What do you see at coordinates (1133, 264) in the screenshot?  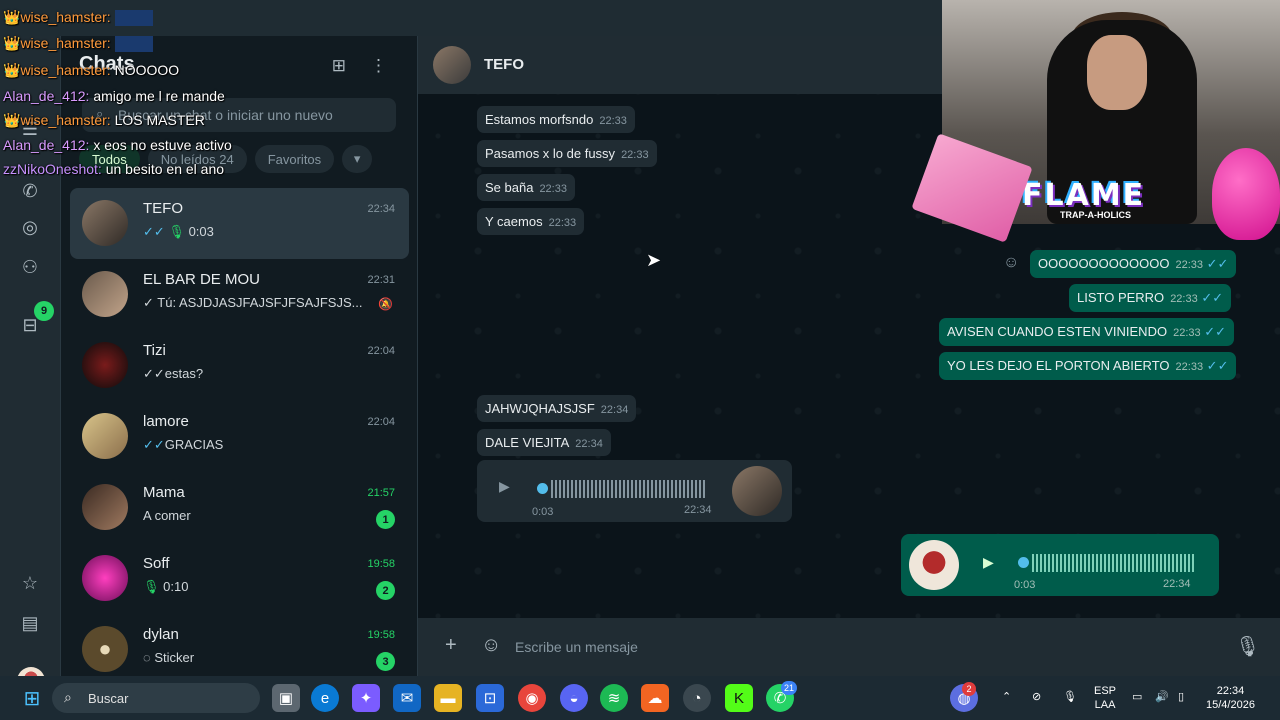 I see `message-out: OOOOOOOOOOOOO 22:33 ✓✓` at bounding box center [1133, 264].